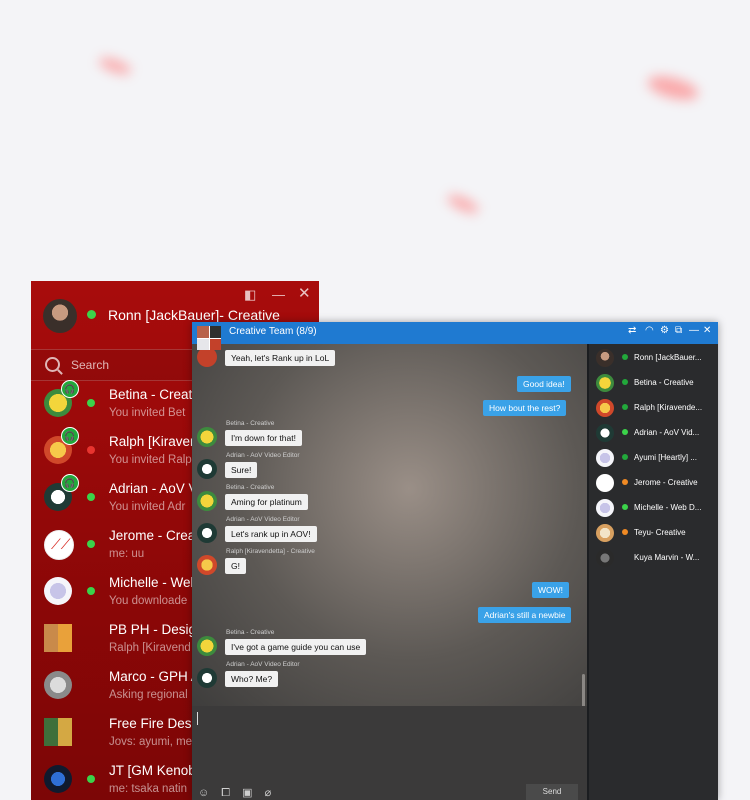  I want to click on screenshot-icon: ⧠, so click(225, 793).